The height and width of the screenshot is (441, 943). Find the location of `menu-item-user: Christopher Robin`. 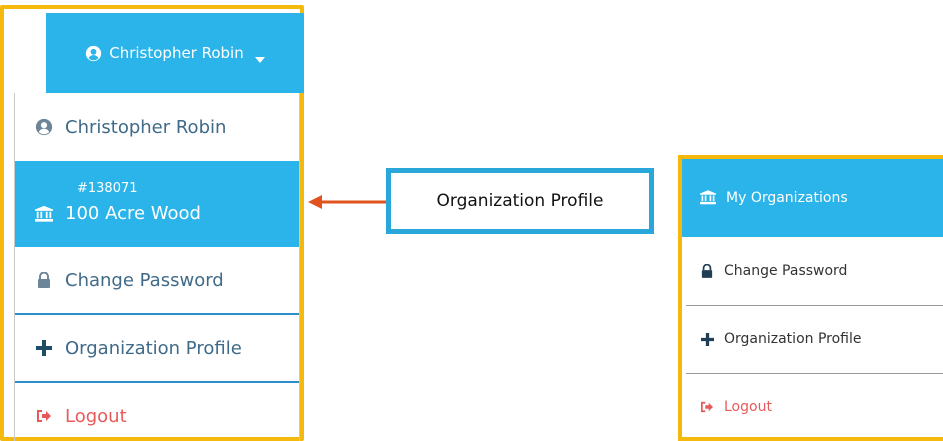

menu-item-user: Christopher Robin is located at coordinates (157, 127).